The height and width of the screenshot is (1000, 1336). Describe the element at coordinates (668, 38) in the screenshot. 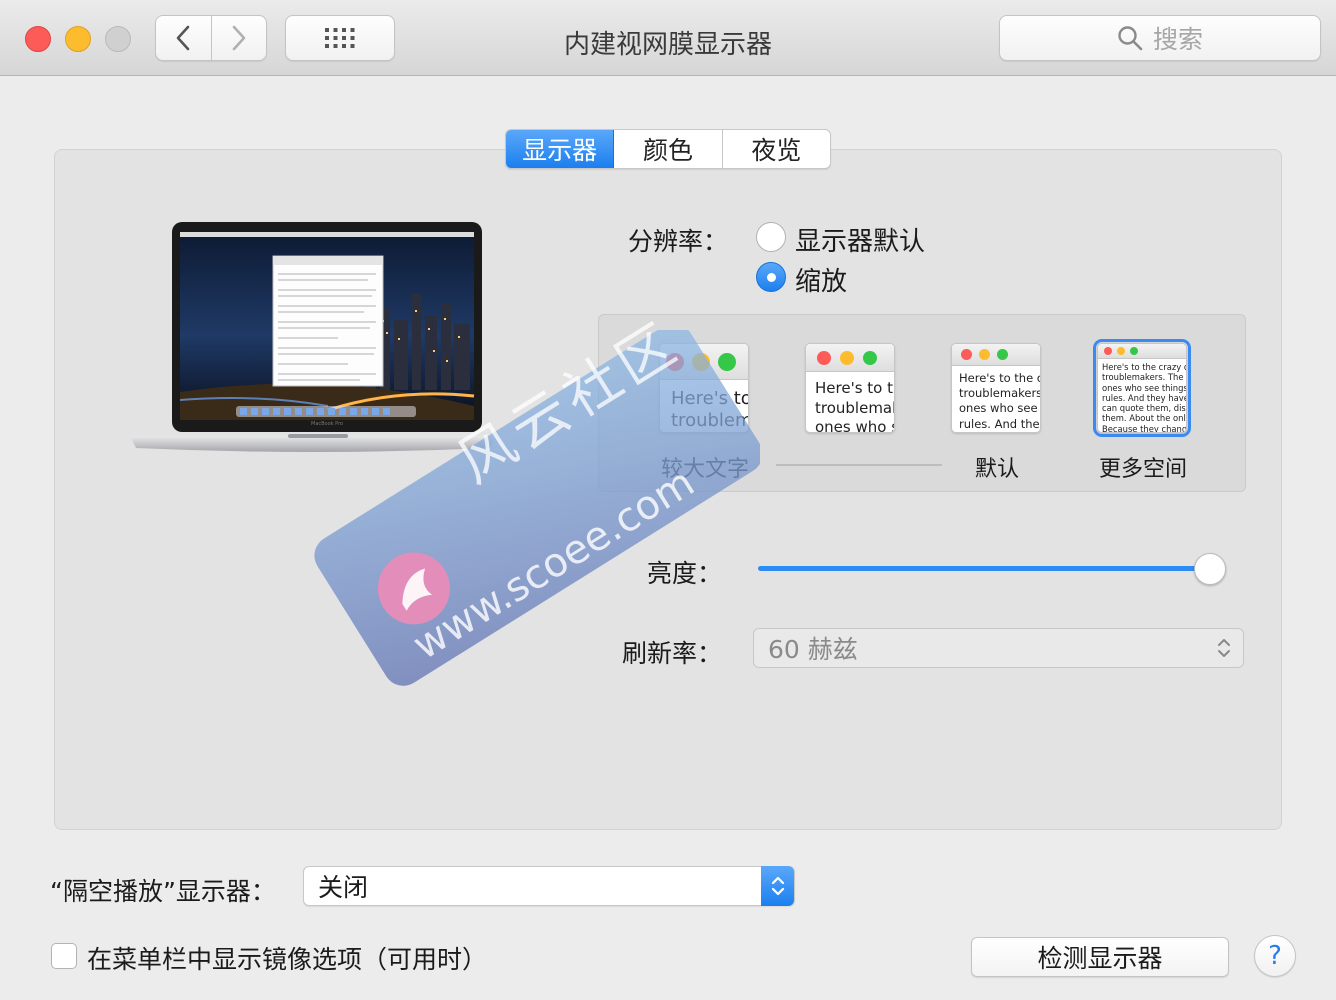

I see `title-bar: 内建视网膜显示器 搜索` at that location.